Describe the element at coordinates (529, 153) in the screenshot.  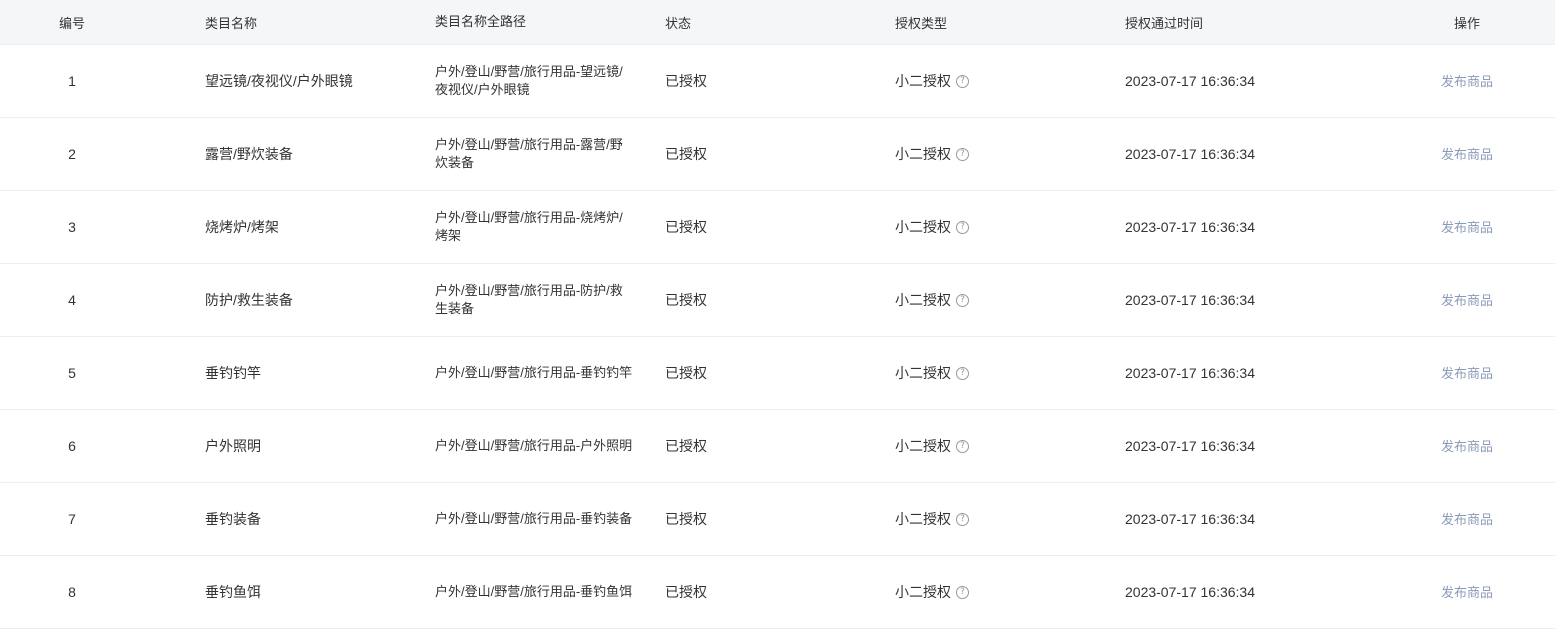
I see `cell-path: 户外/登山/野营/旅行用品-露营/野炊装备` at that location.